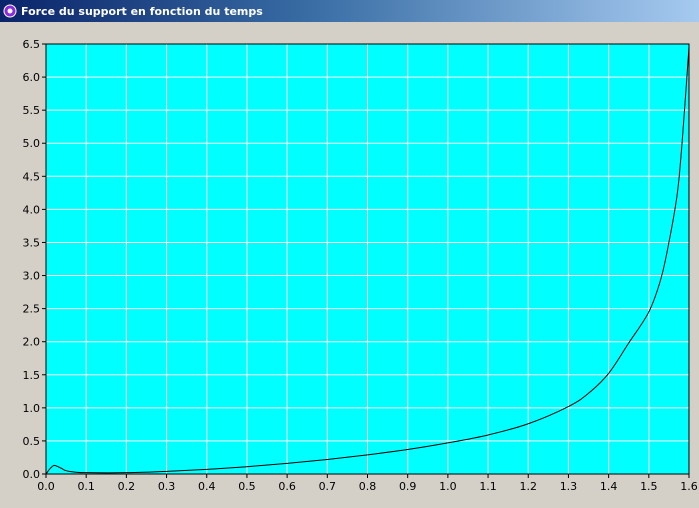 This screenshot has height=508, width=699. I want to click on app-icon, so click(10, 11).